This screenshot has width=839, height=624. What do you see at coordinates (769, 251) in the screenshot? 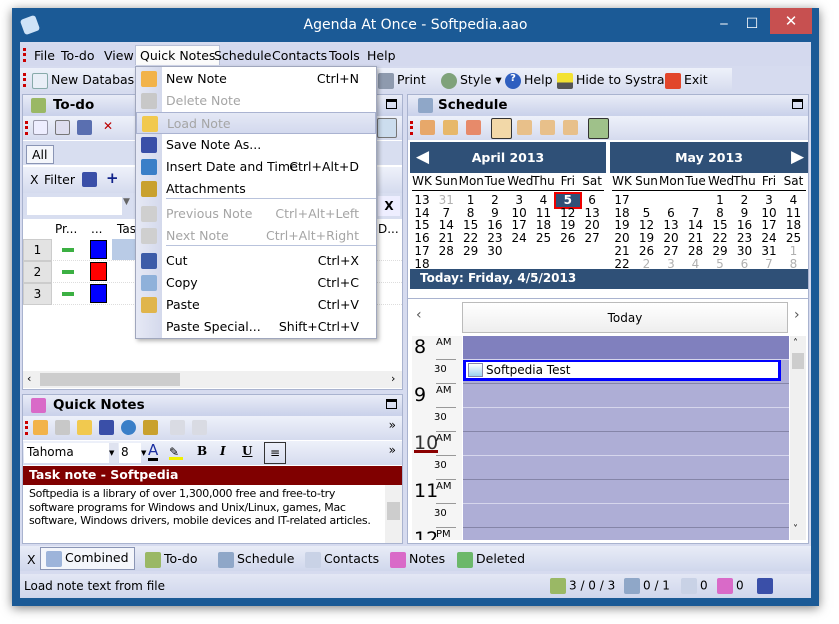
I see `calendar-day: 31` at bounding box center [769, 251].